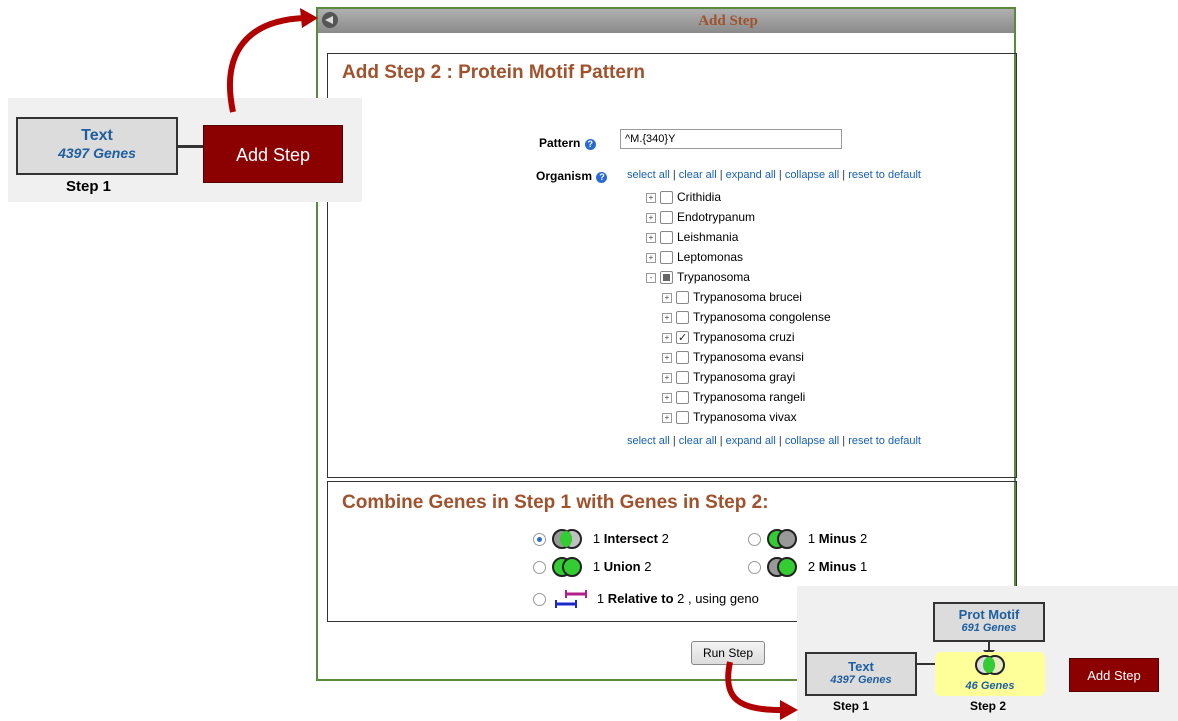 The height and width of the screenshot is (721, 1178). What do you see at coordinates (266, 64) in the screenshot?
I see `arrow-to-dialog` at bounding box center [266, 64].